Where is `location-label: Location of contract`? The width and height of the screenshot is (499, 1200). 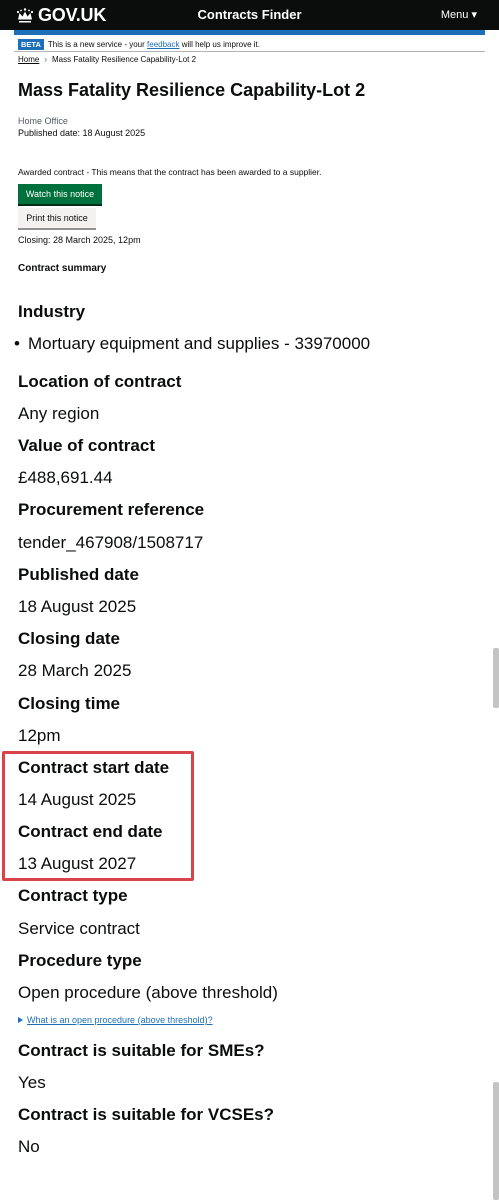 location-label: Location of contract is located at coordinates (100, 381).